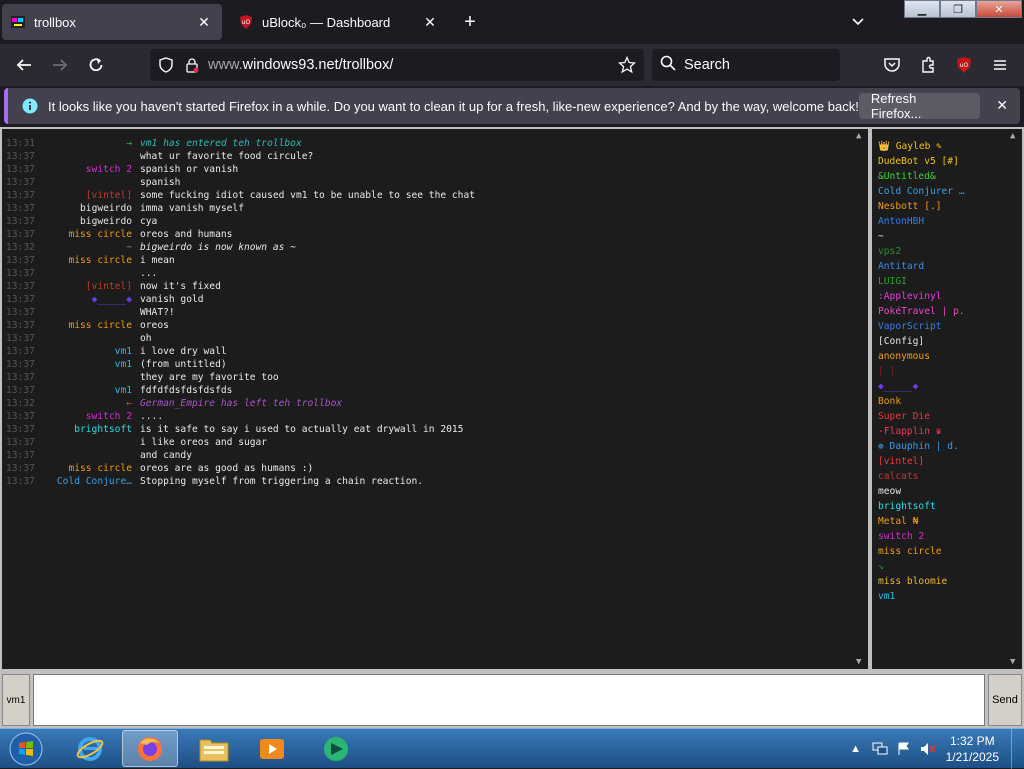 The image size is (1024, 769). What do you see at coordinates (921, 521) in the screenshot?
I see `user-list-item: Metal ₦` at bounding box center [921, 521].